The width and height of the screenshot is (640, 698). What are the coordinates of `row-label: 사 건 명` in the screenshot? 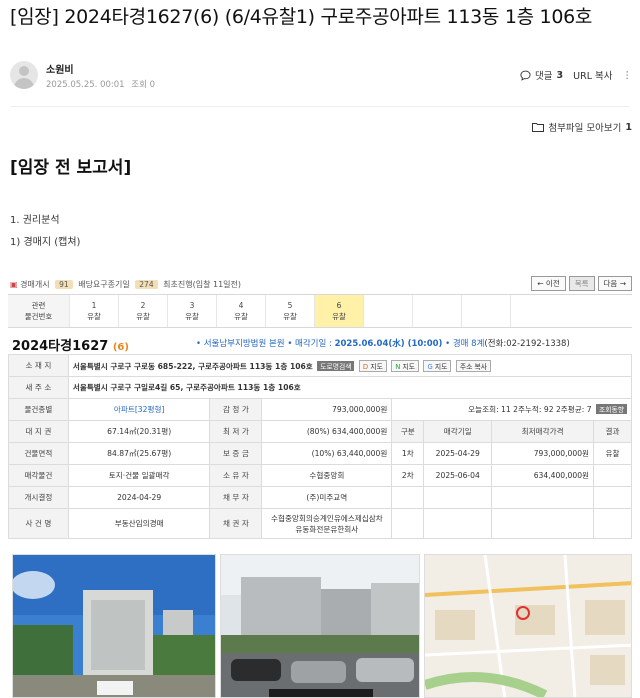 It's located at (38, 523).